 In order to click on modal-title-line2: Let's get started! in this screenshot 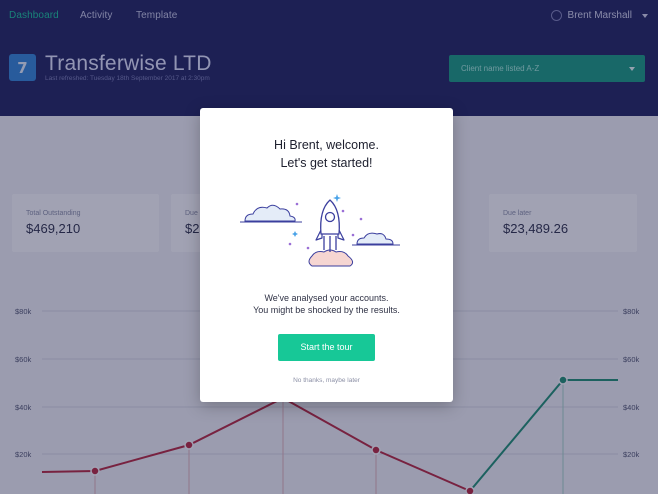, I will do `click(326, 163)`.